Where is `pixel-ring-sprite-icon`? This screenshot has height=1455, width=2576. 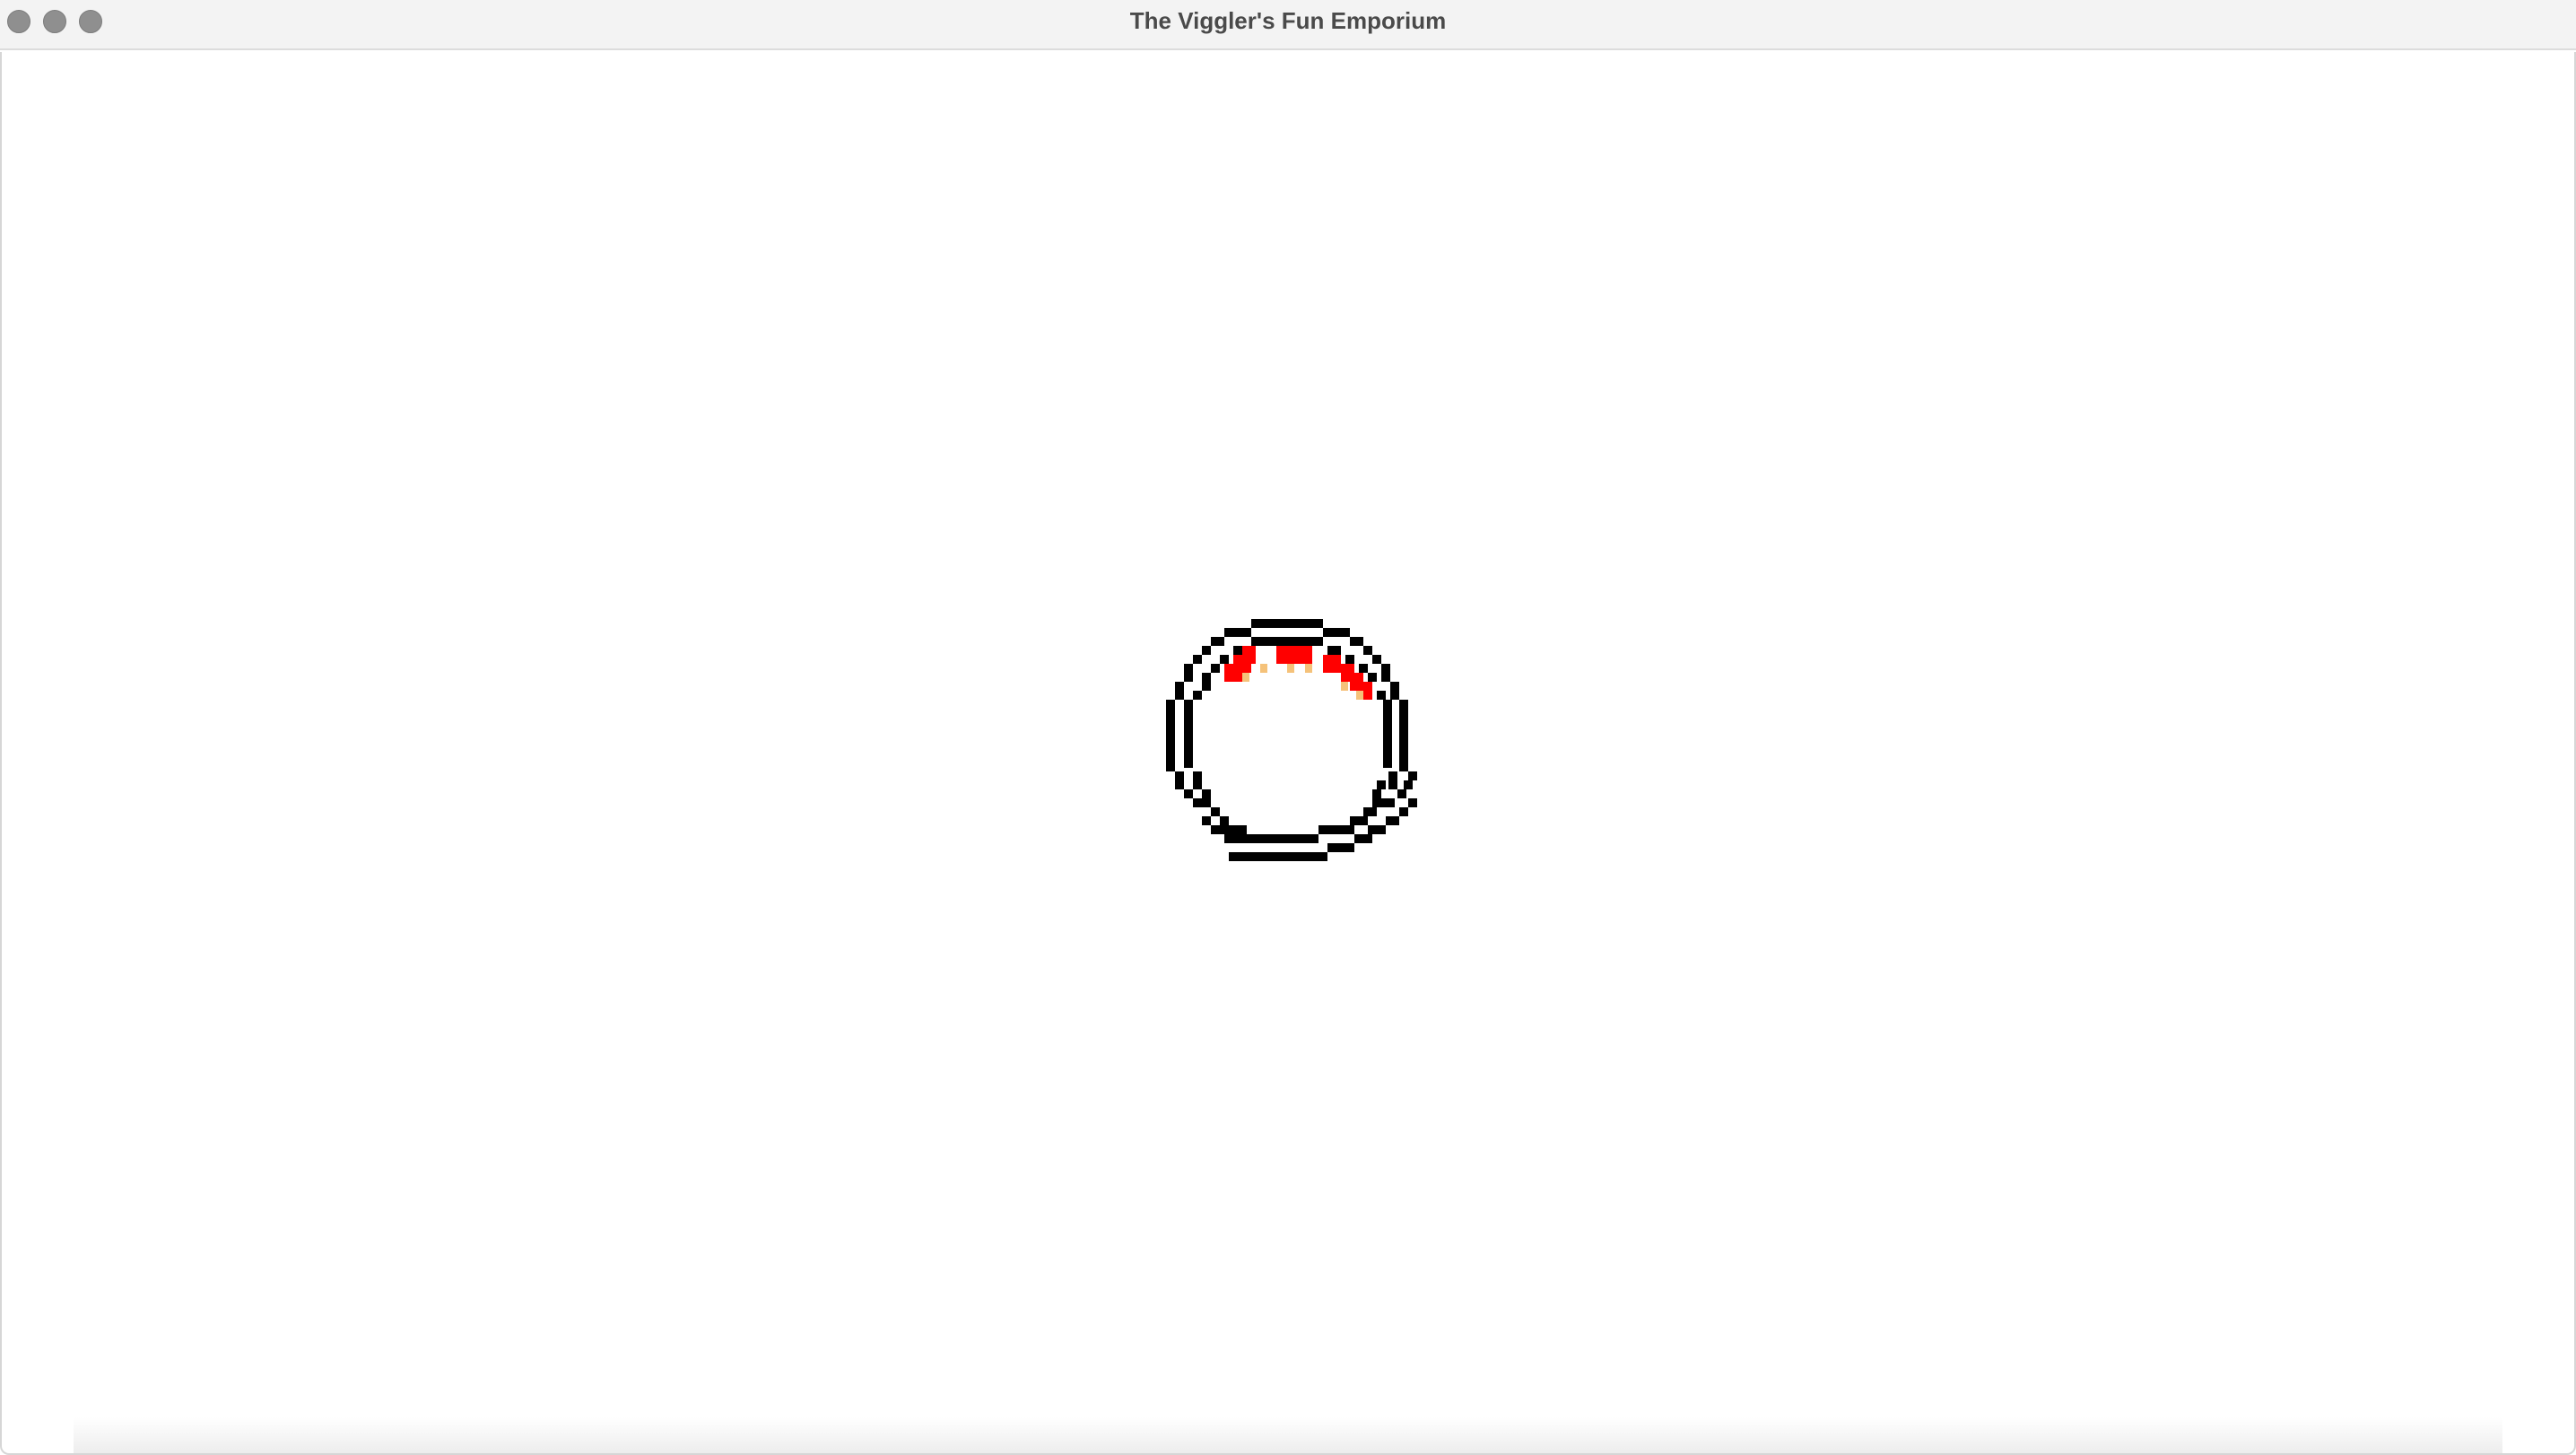 pixel-ring-sprite-icon is located at coordinates (1291, 740).